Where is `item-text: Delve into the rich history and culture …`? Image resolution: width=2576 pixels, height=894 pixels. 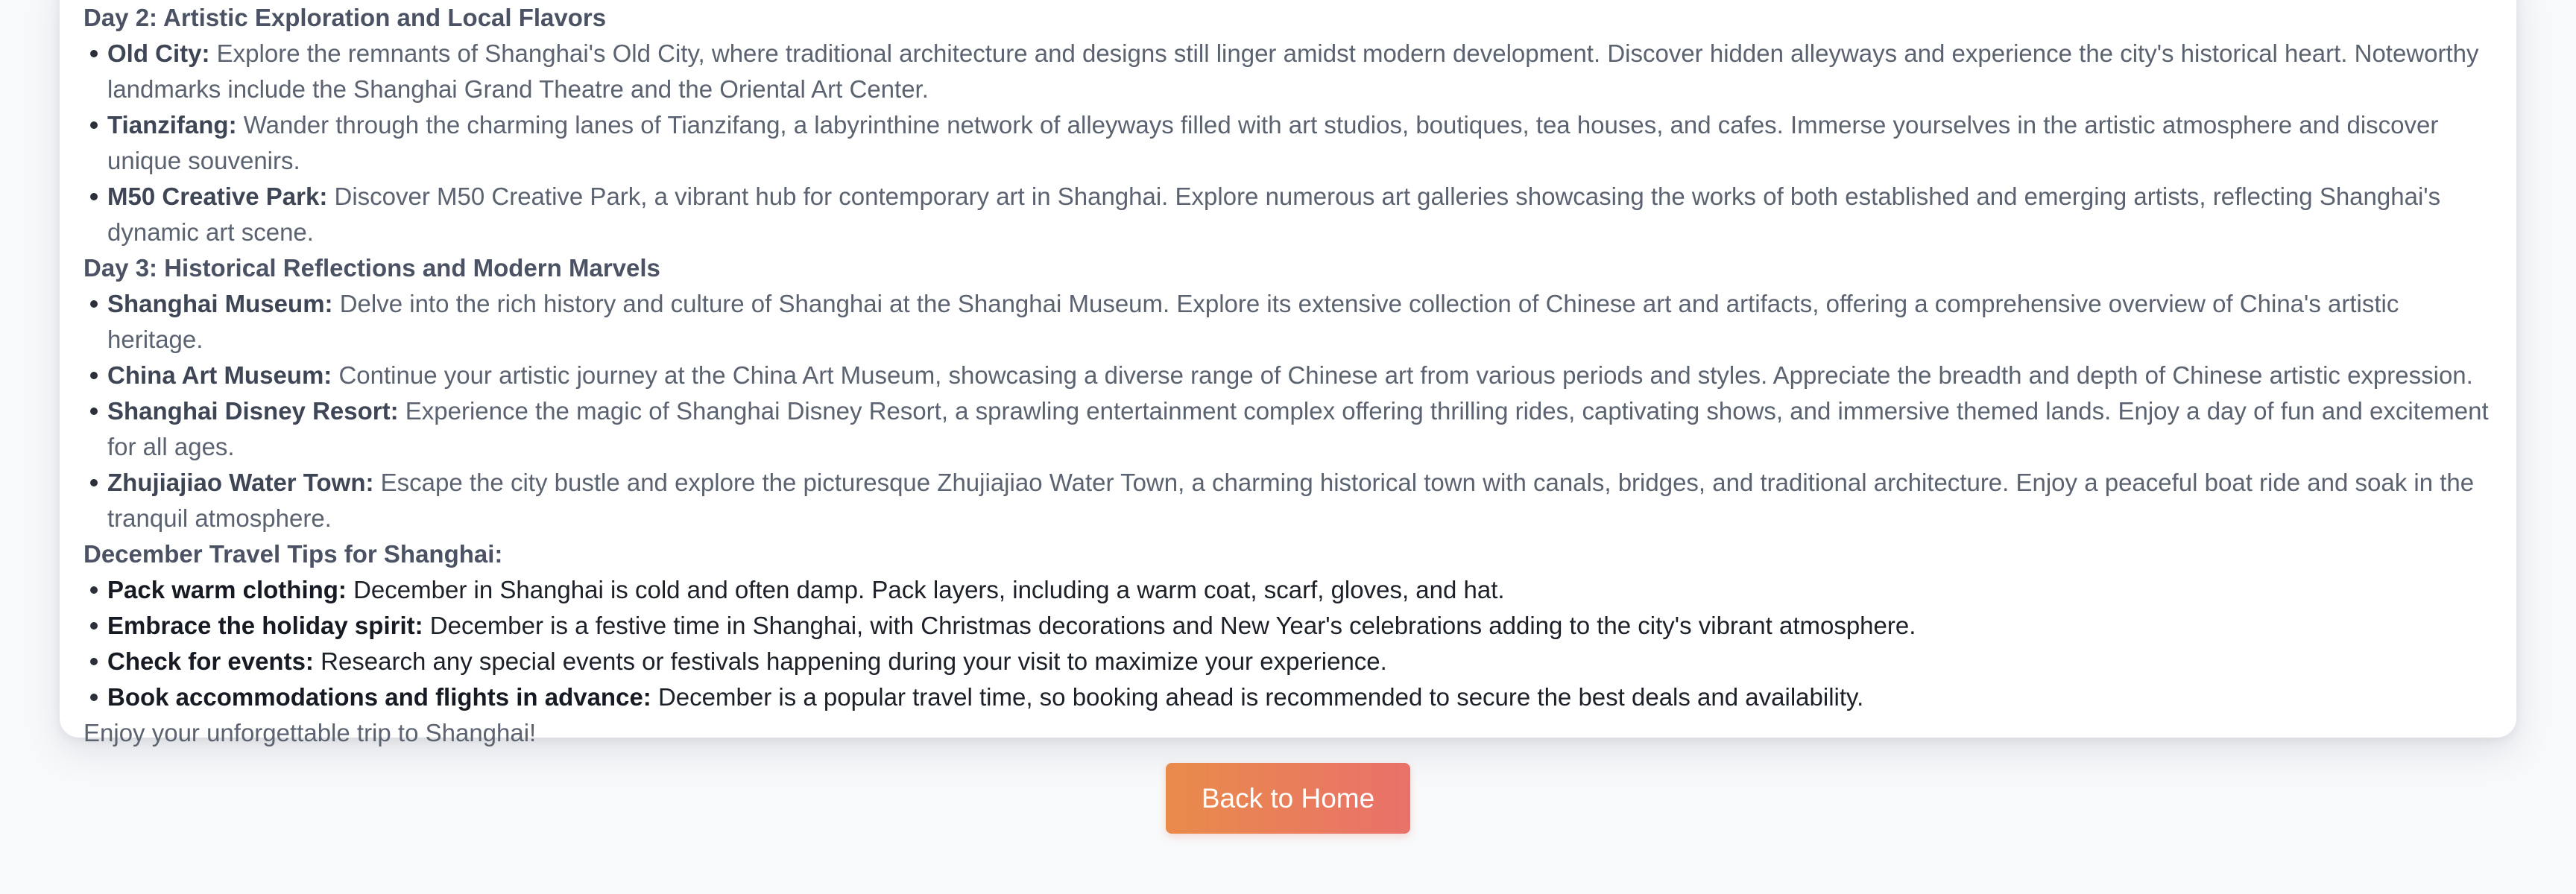 item-text: Delve into the rich history and culture … is located at coordinates (1253, 321).